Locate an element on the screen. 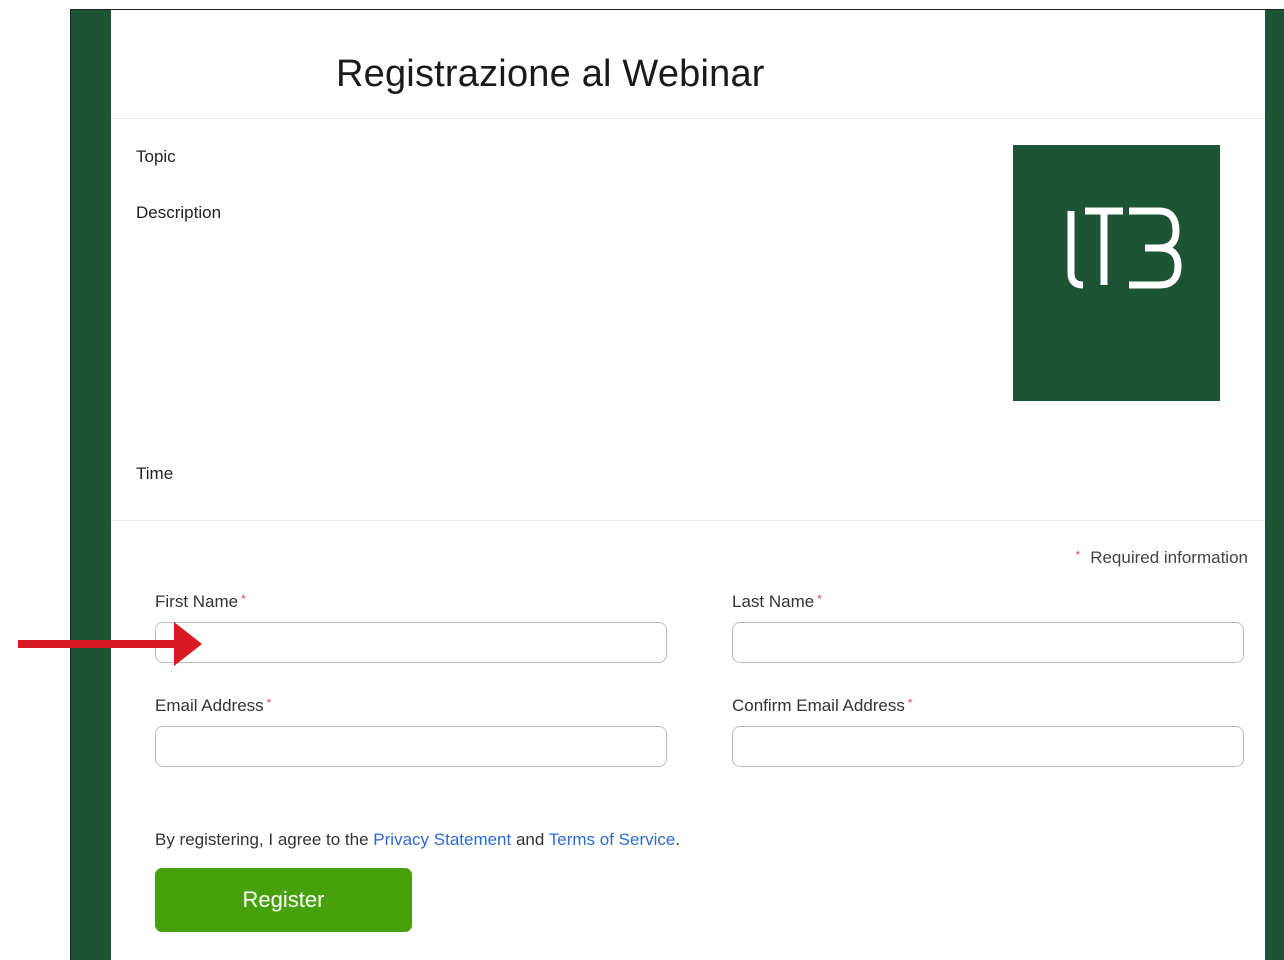 The height and width of the screenshot is (960, 1284). email-label: Email Address * is located at coordinates (213, 706).